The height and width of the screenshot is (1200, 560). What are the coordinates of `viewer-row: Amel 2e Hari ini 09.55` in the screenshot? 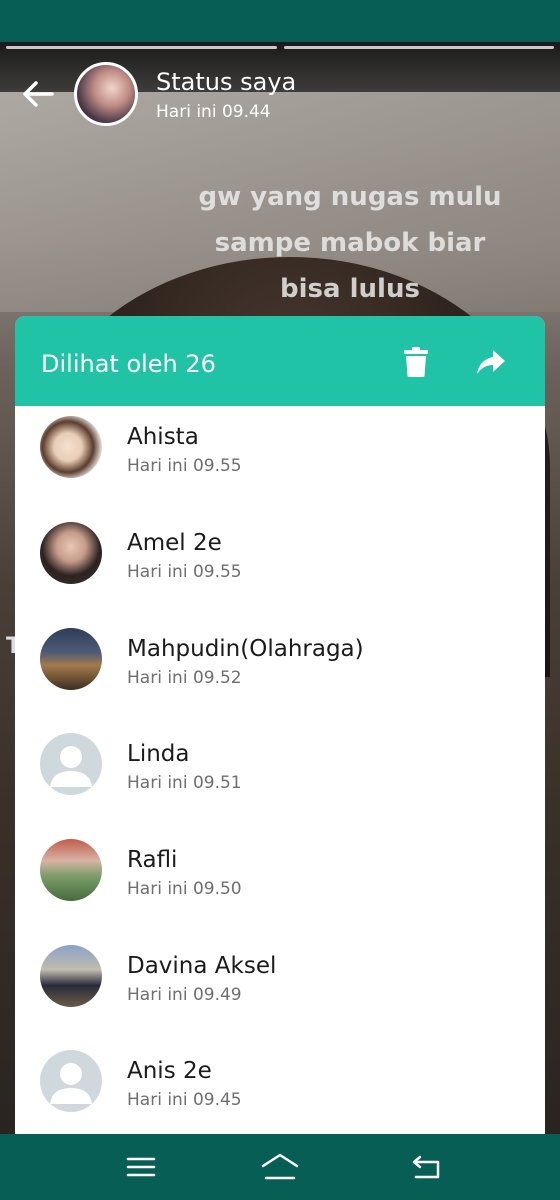 It's located at (280, 565).